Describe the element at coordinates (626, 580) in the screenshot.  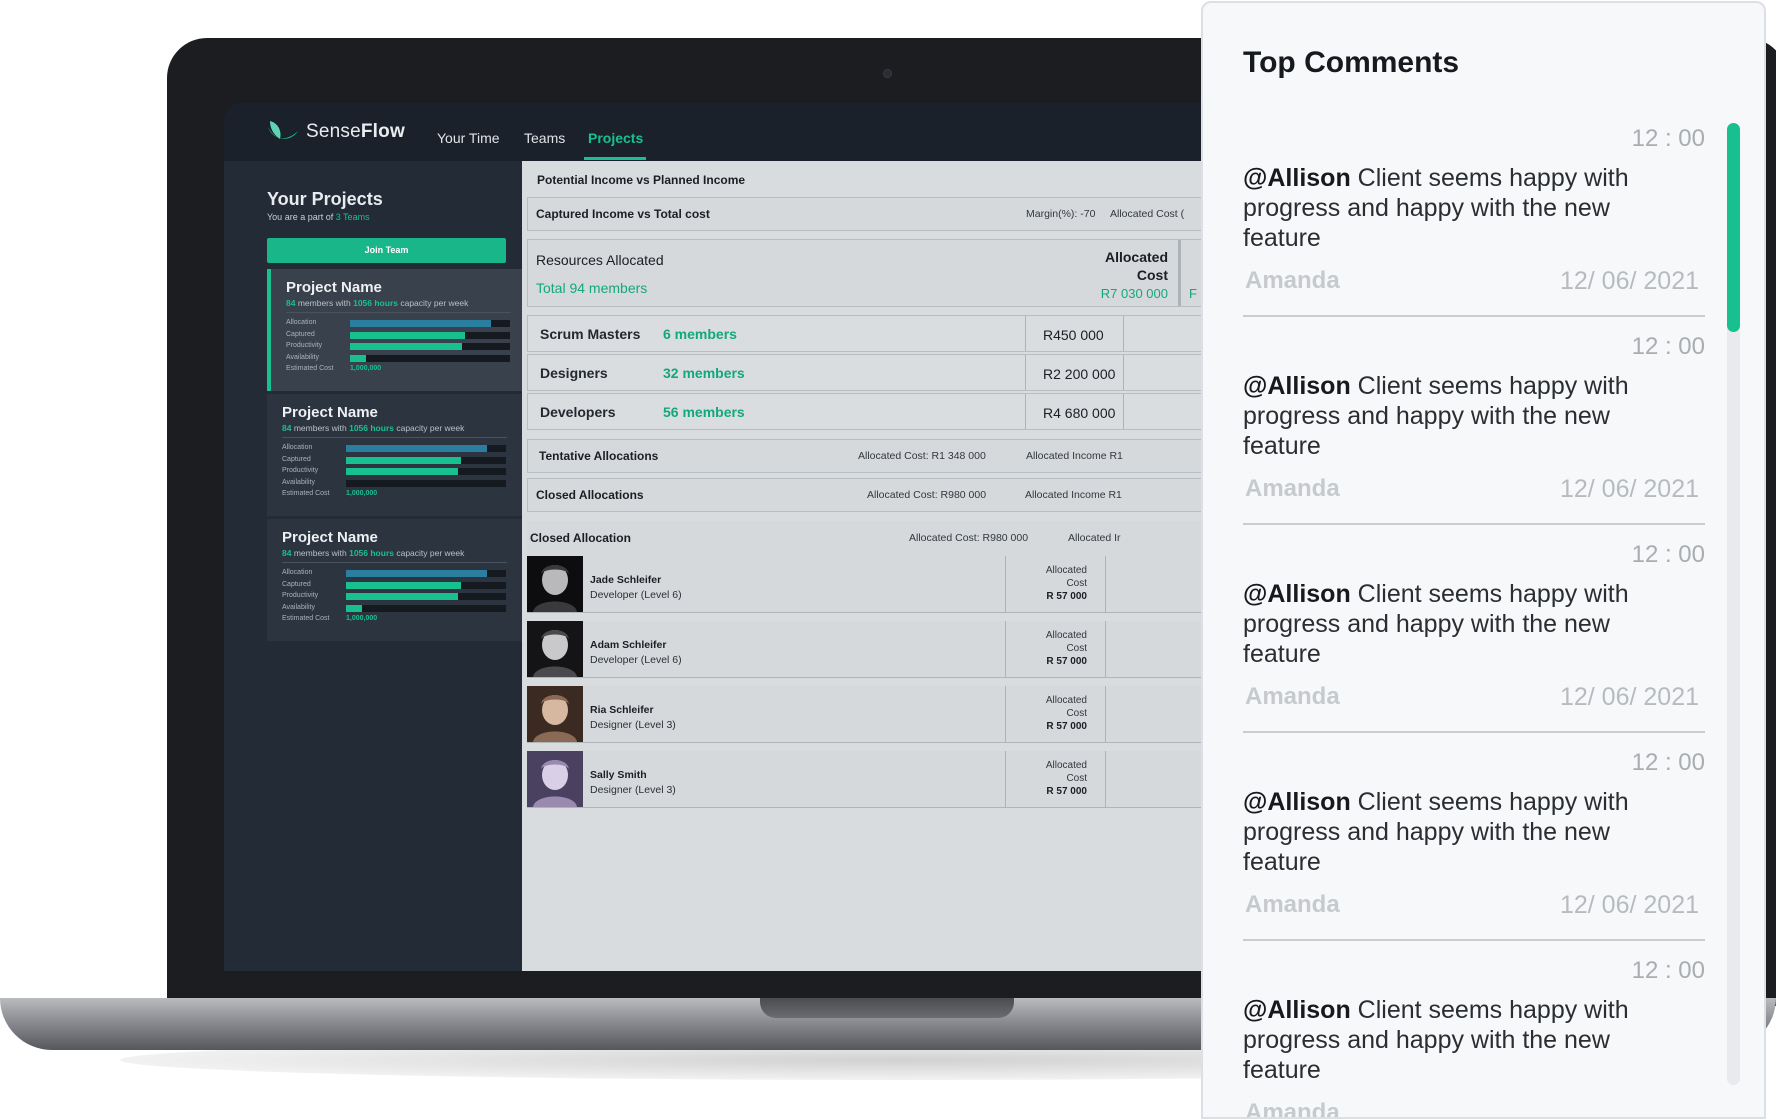
I see `person-name: Jade Schleifer` at that location.